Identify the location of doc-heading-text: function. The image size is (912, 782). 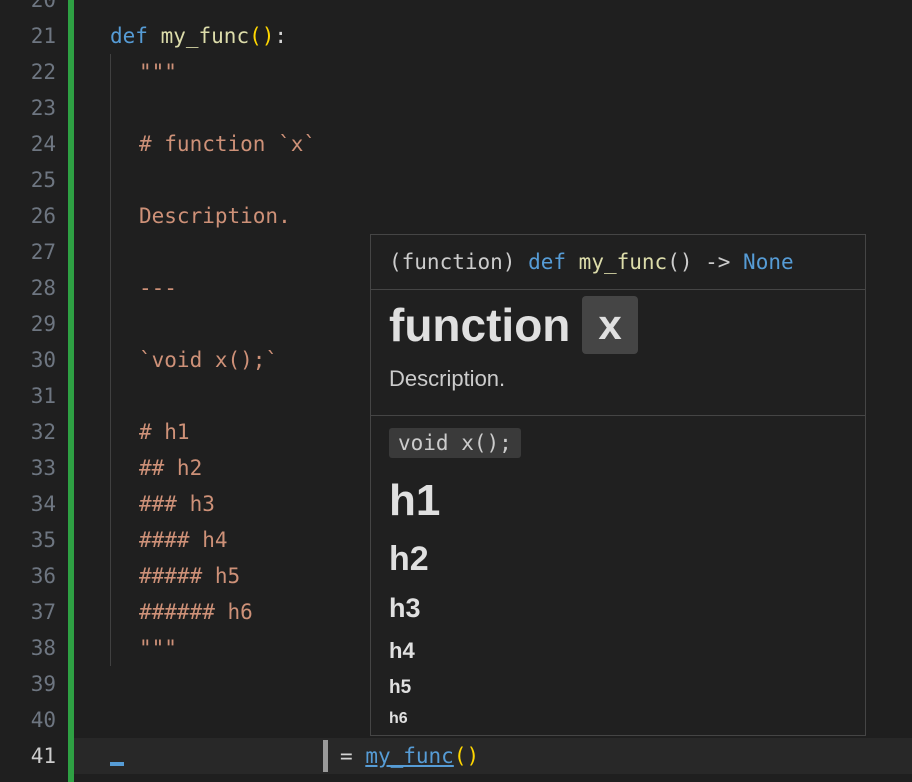
(480, 325).